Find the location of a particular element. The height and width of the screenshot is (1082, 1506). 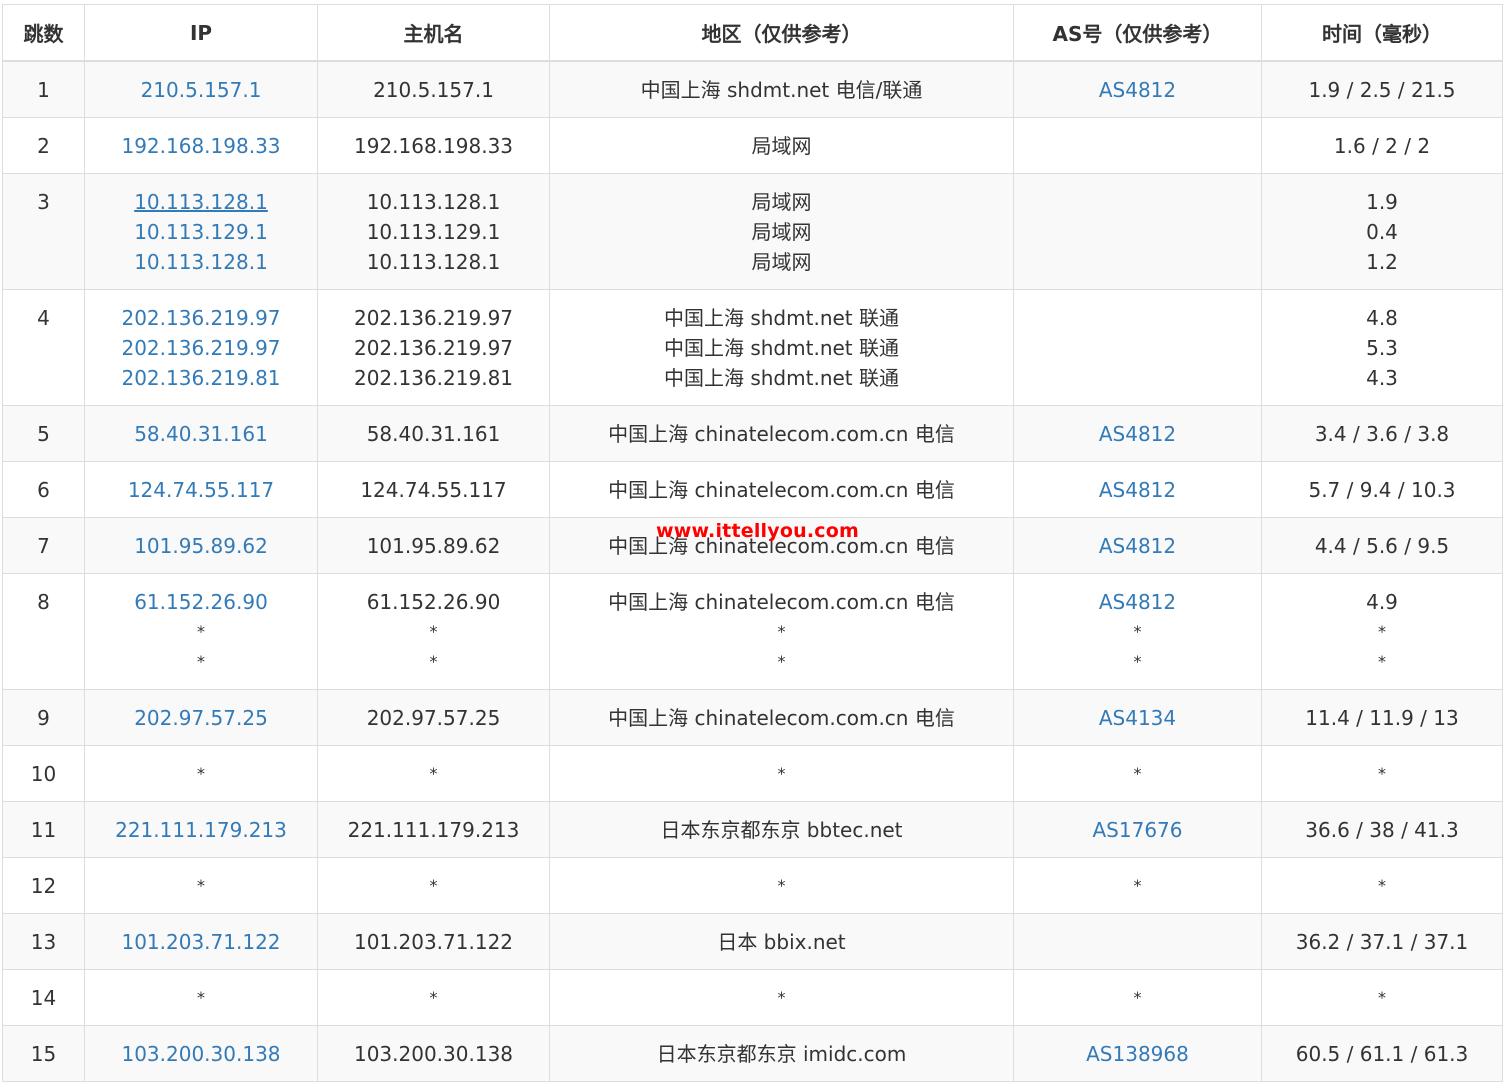

ip-link: 202.97.57.25 is located at coordinates (201, 718).